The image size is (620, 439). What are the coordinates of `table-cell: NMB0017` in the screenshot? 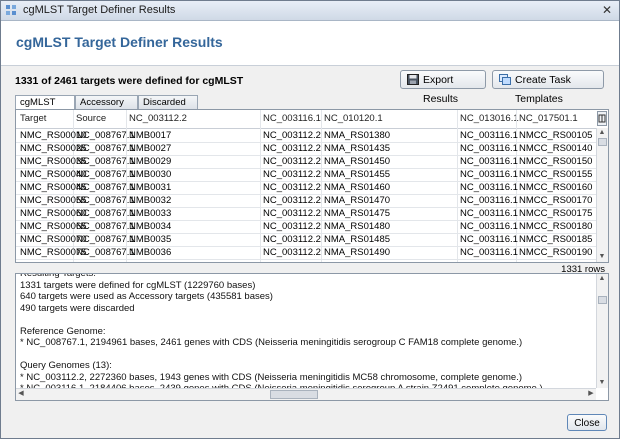 It's located at (150, 135).